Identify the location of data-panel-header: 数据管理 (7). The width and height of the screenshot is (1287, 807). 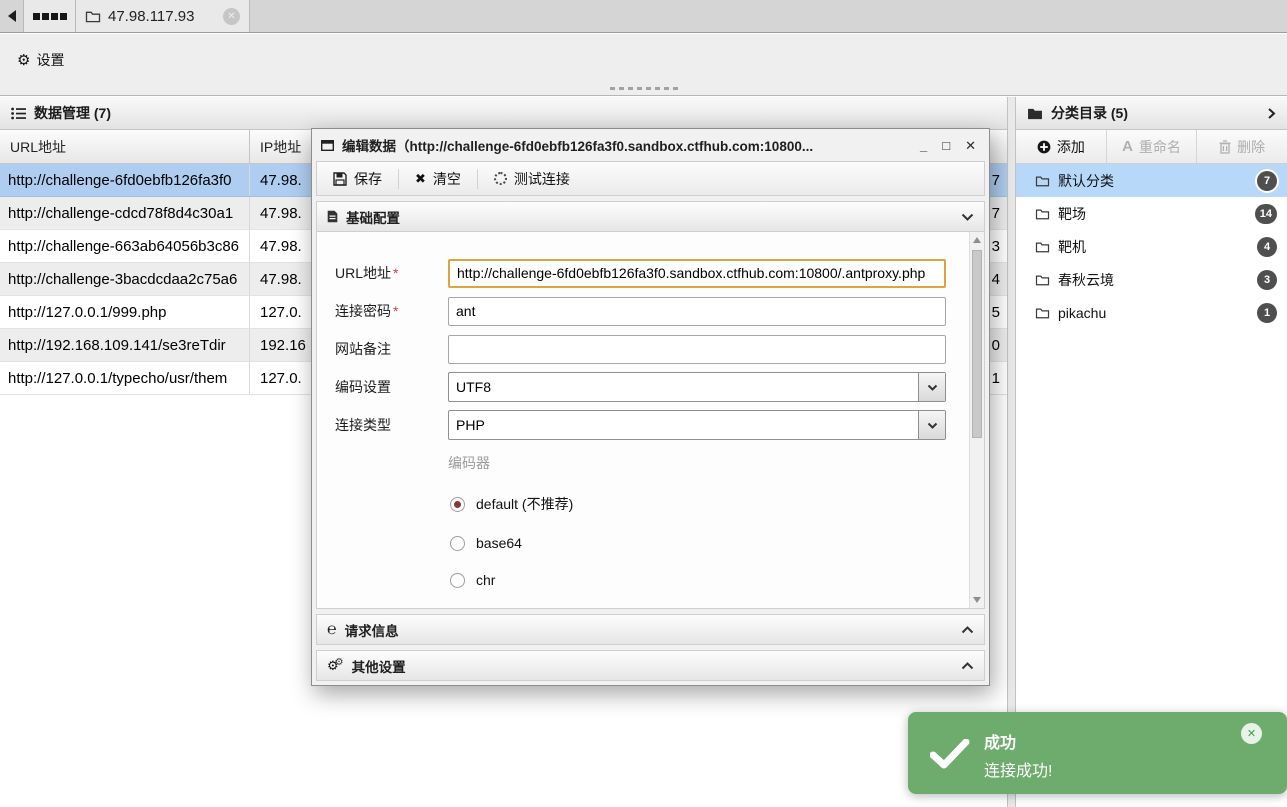
(503, 113).